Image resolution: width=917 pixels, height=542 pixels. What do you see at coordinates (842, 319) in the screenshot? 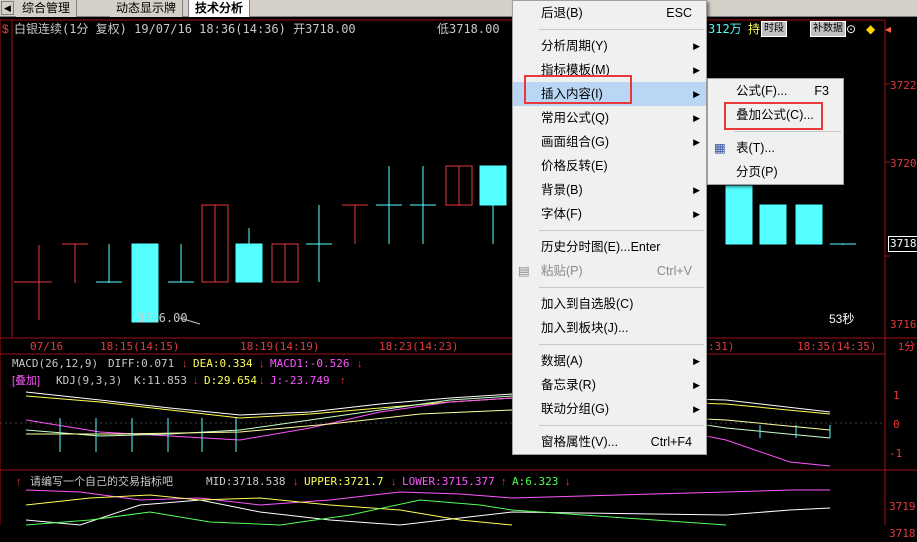
I see `countdown-label: 53秒` at bounding box center [842, 319].